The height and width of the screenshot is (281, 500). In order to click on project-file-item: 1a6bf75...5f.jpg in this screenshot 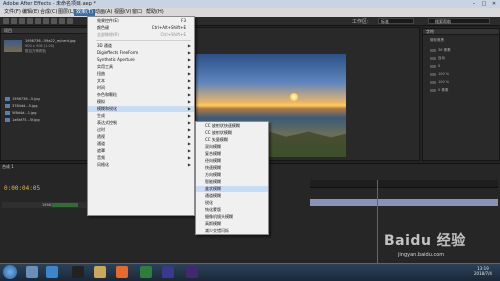, I will do `click(44, 120)`.